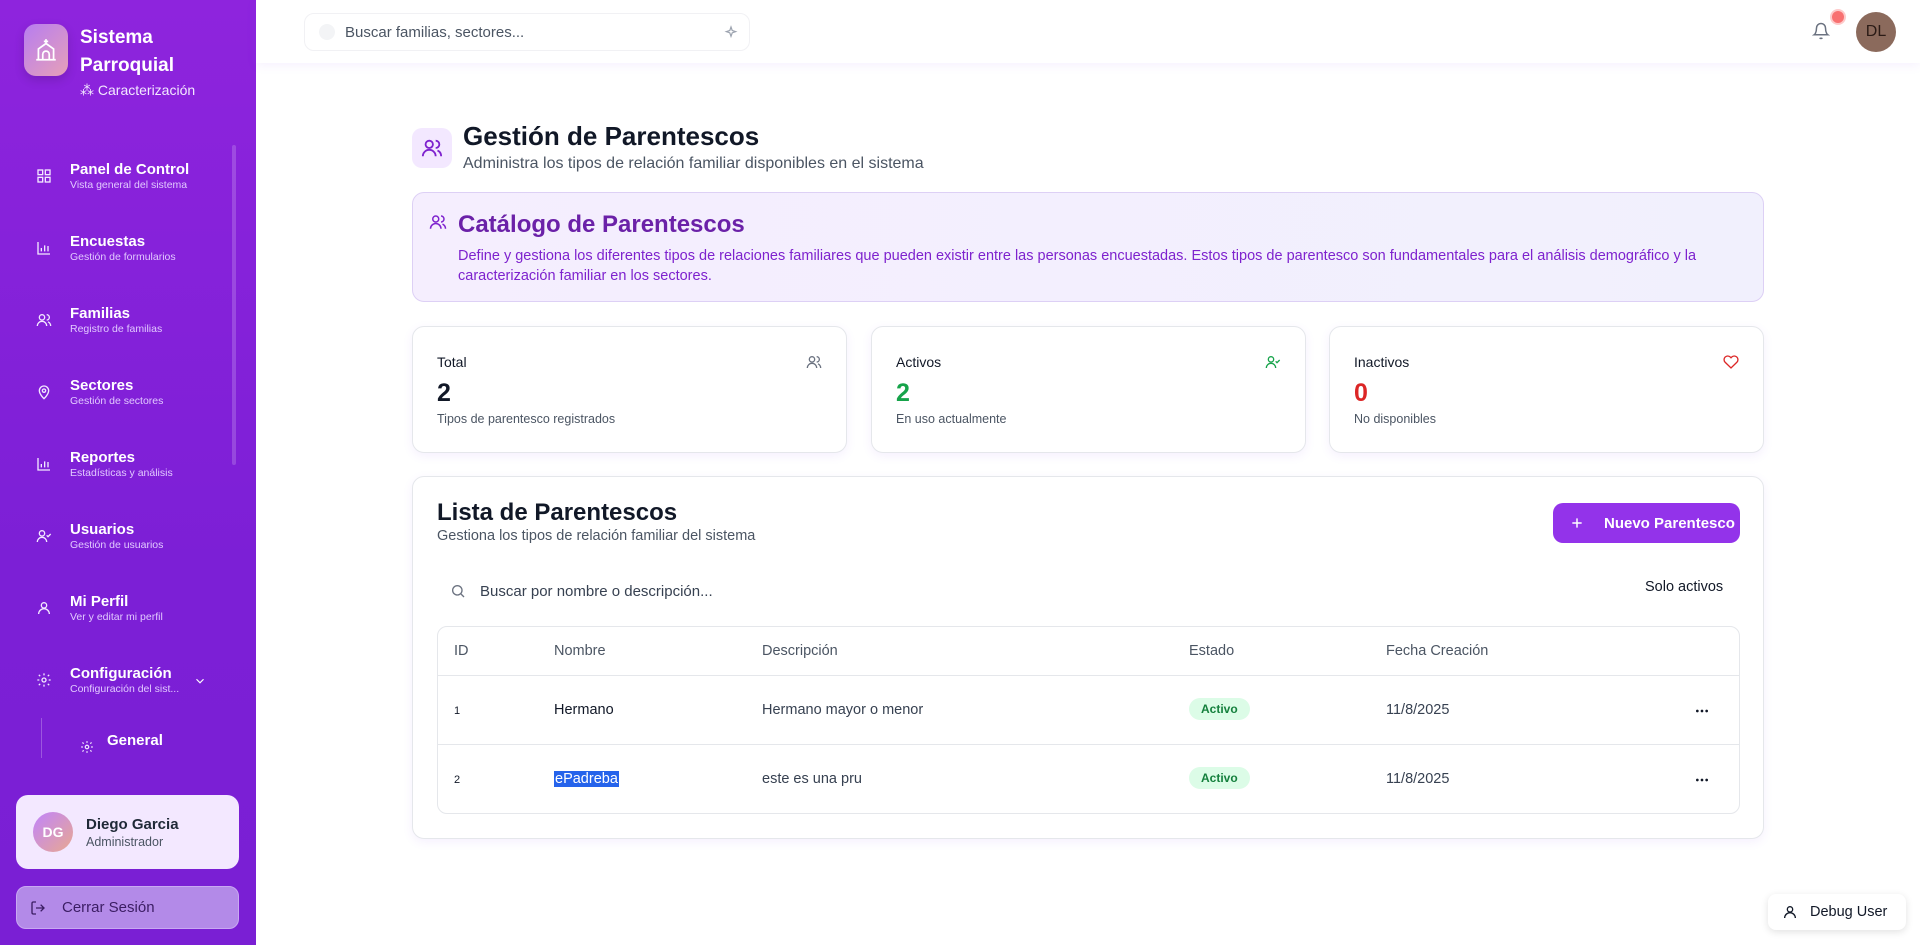 The height and width of the screenshot is (945, 1920). Describe the element at coordinates (121, 673) in the screenshot. I see `sidebar-item-label: Configuración` at that location.